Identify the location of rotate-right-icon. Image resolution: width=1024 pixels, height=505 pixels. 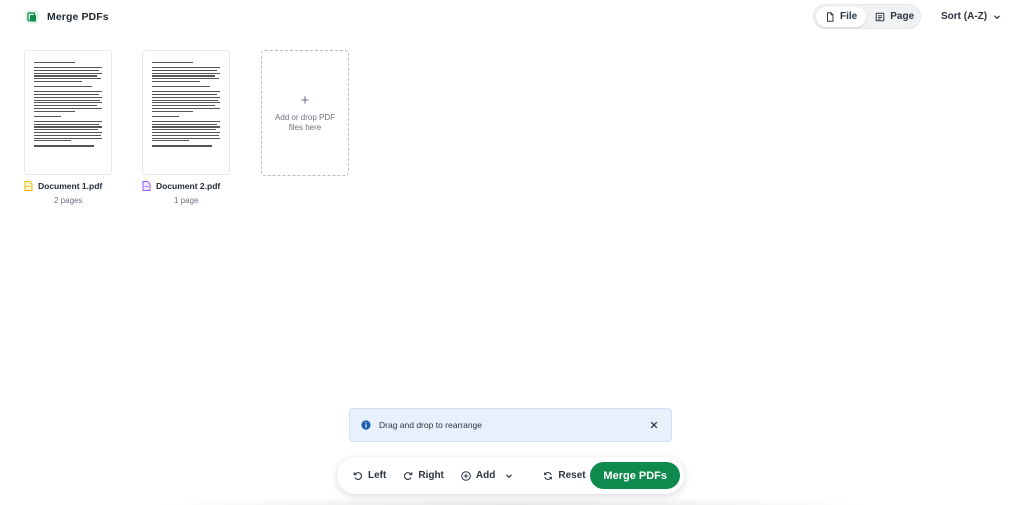
(408, 475).